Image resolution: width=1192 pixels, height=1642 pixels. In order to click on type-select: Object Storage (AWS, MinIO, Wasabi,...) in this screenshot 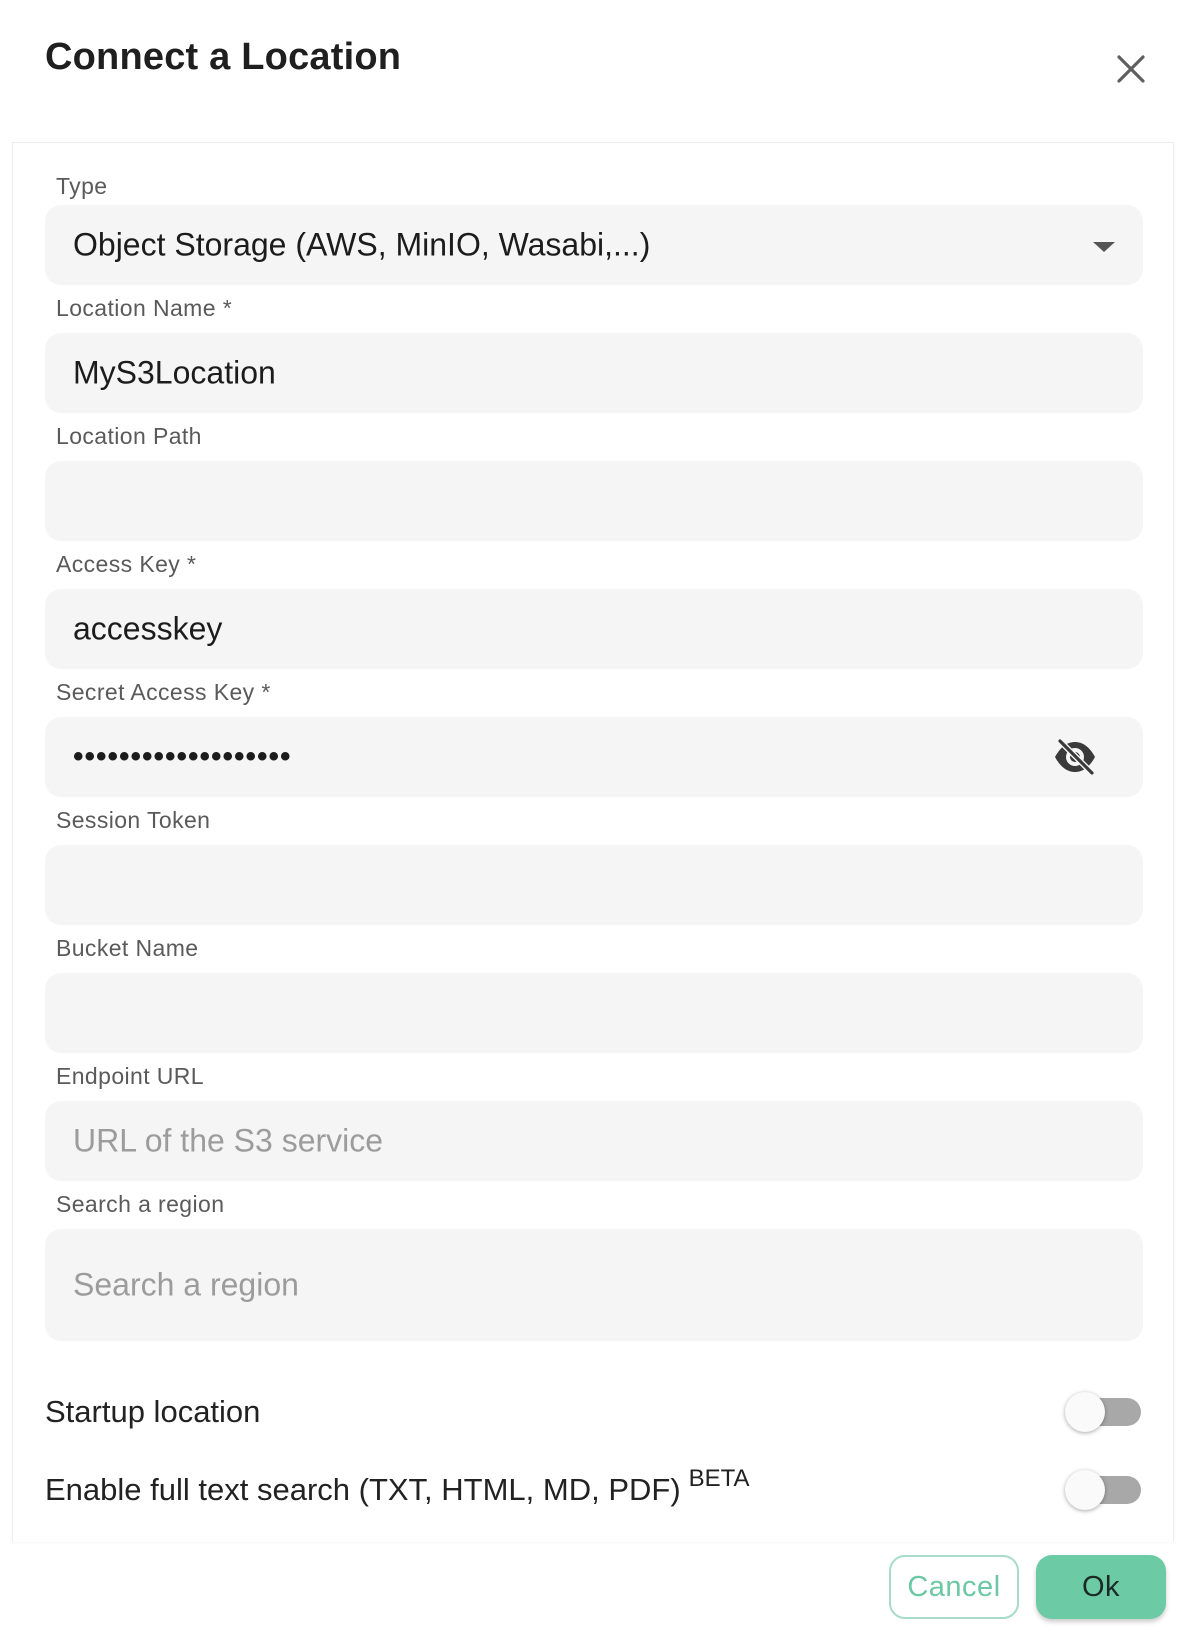, I will do `click(594, 245)`.